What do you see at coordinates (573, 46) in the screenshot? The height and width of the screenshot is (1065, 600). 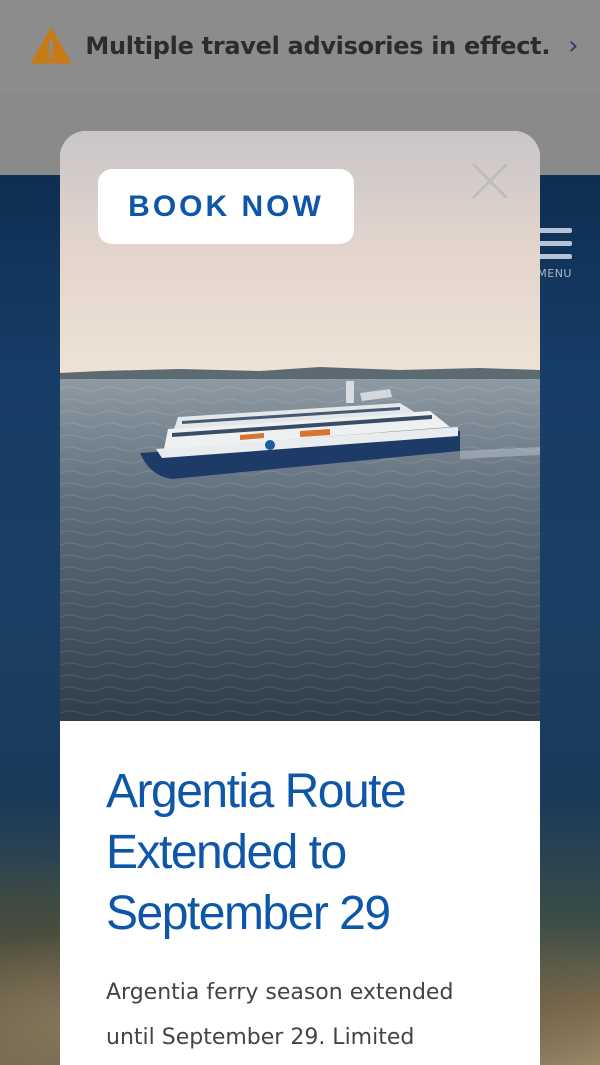 I see `chevron-right-icon: ›` at bounding box center [573, 46].